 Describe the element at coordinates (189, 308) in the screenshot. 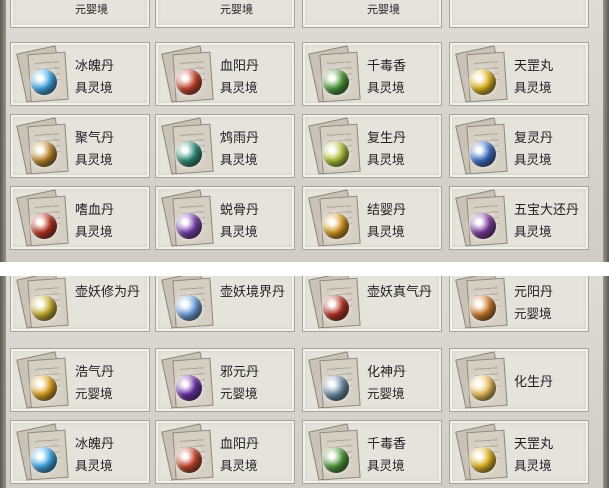

I see `gourd-demon-realm-pill-icon` at that location.